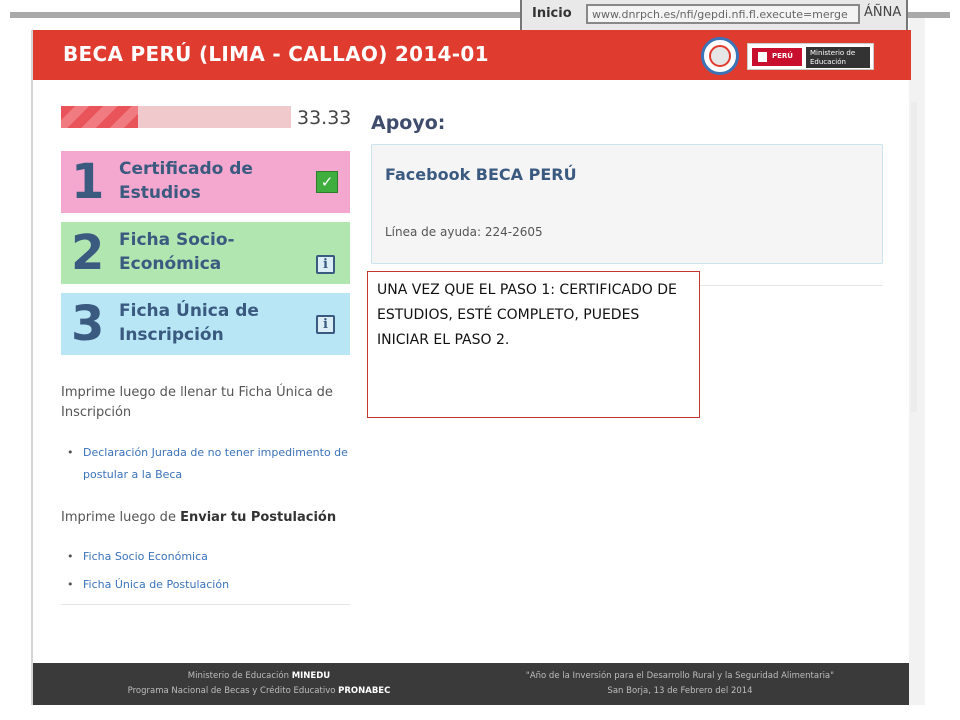  What do you see at coordinates (186, 181) in the screenshot?
I see `step-label: Certificado de Estudios` at bounding box center [186, 181].